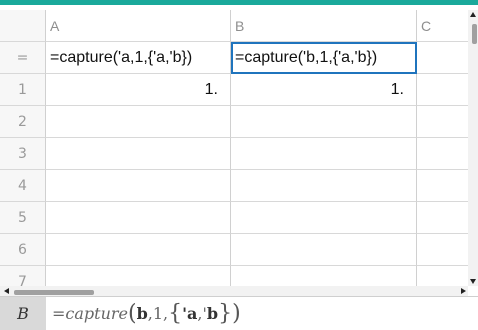  Describe the element at coordinates (473, 148) in the screenshot. I see `vertical-scrollbar` at that location.